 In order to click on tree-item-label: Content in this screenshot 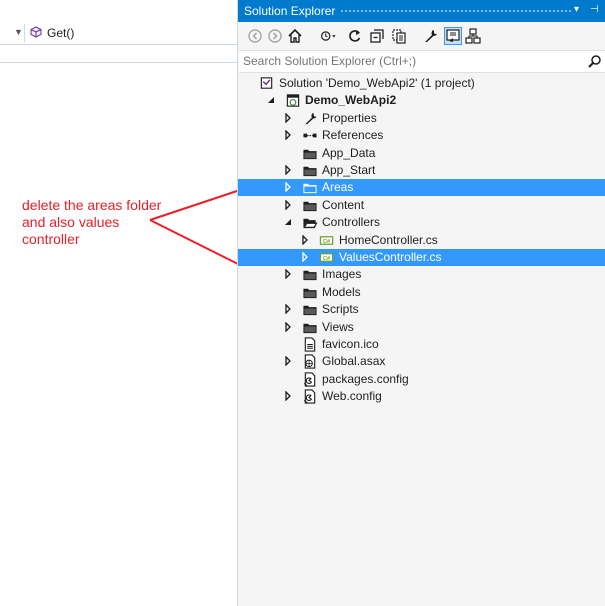, I will do `click(343, 205)`.